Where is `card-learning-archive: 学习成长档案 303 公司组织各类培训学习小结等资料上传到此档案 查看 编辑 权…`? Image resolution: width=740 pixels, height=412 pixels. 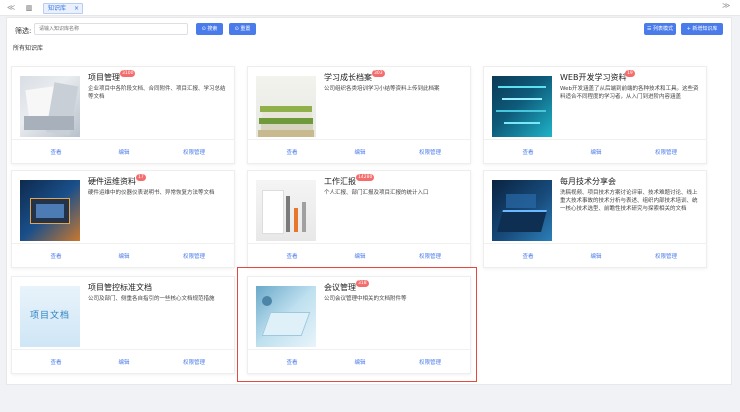
card-learning-archive: 学习成长档案 303 公司组织各类培训学习小结等资料上传到此档案 查看 编辑 权… is located at coordinates (359, 115).